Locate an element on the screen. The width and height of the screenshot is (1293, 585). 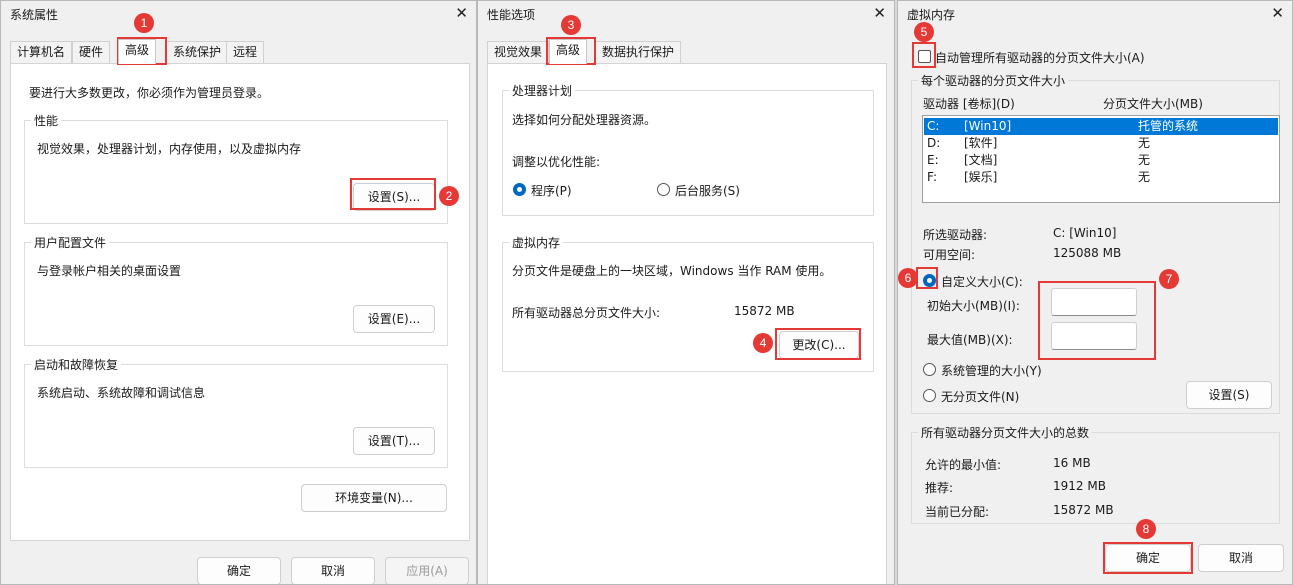
dialog-title: 系统属性 is located at coordinates (34, 15).